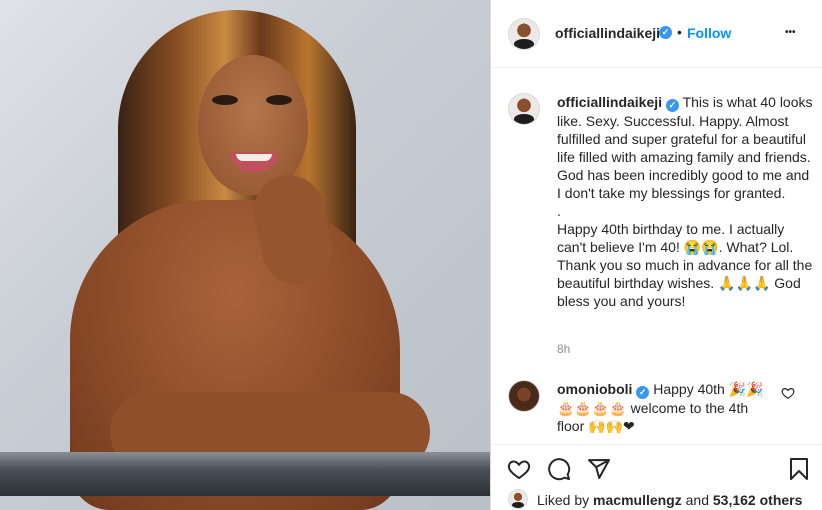  I want to click on heart-icon, so click(519, 469).